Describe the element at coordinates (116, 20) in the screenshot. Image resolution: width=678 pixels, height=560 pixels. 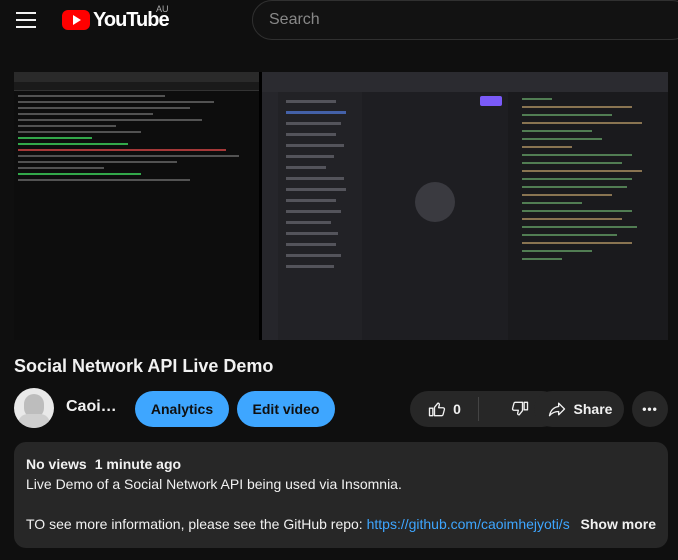
I see `youtube-logo: YouTube` at that location.